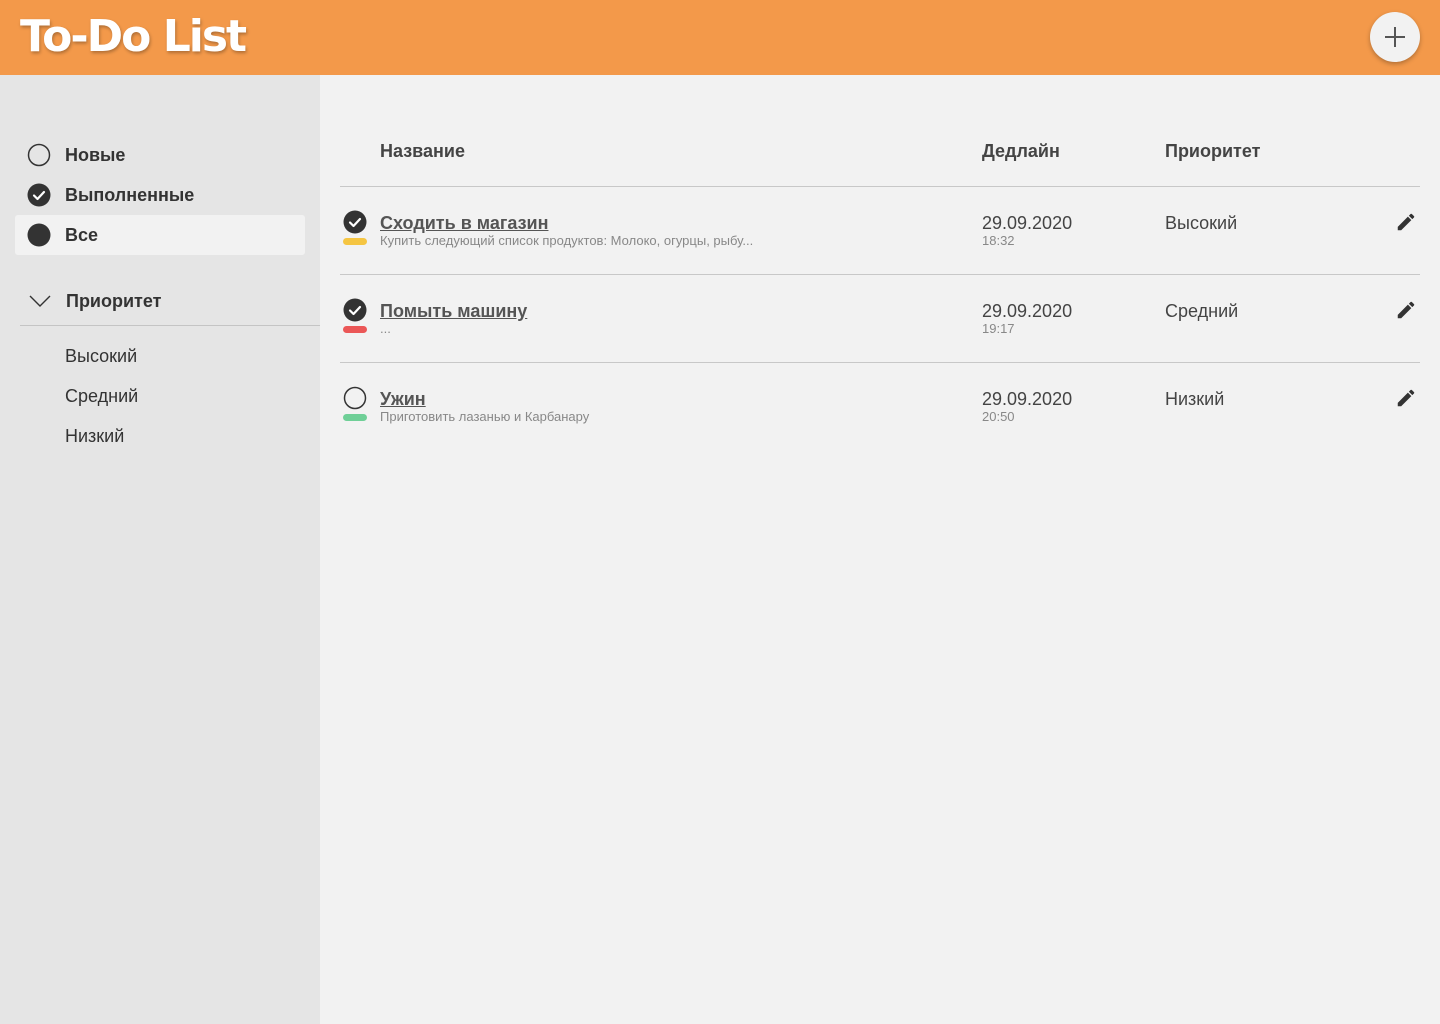 Image resolution: width=1440 pixels, height=1024 pixels. What do you see at coordinates (114, 300) in the screenshot?
I see `priority-section-title: Приоритет` at bounding box center [114, 300].